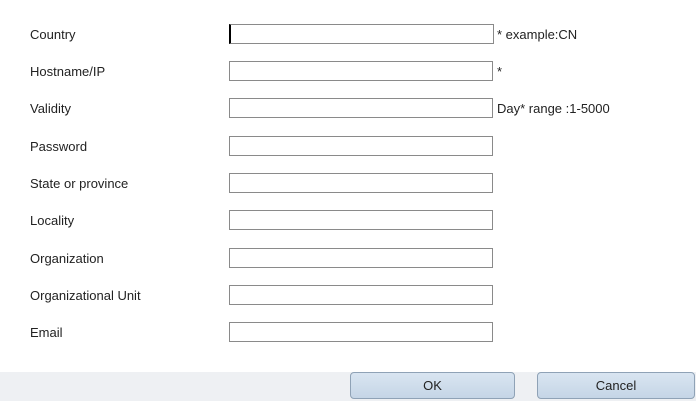  What do you see at coordinates (553, 108) in the screenshot?
I see `validity-hint: Day* range :1-5000` at bounding box center [553, 108].